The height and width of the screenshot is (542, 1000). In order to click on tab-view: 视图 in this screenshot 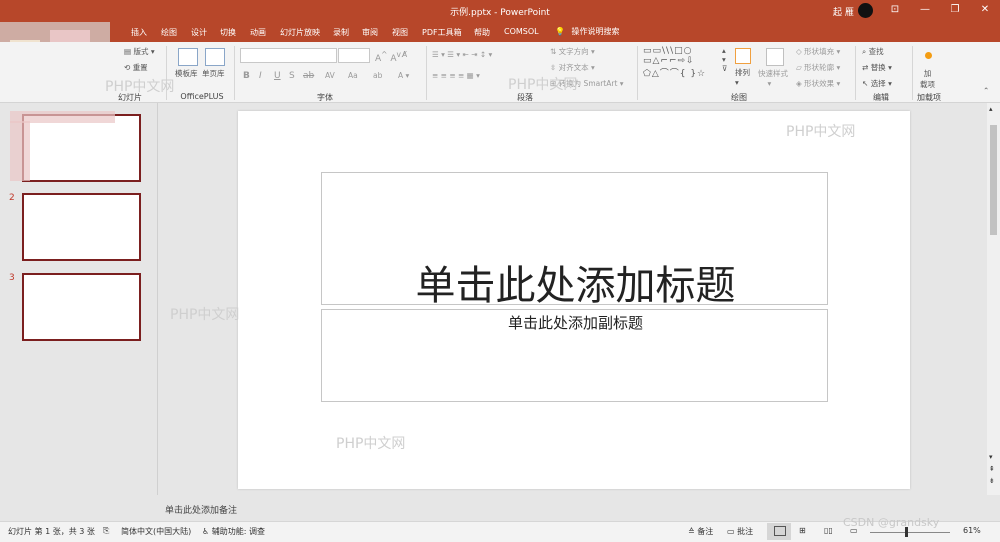, I will do `click(400, 32)`.